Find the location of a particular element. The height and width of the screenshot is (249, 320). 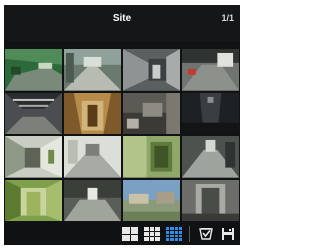

check-button is located at coordinates (206, 234).